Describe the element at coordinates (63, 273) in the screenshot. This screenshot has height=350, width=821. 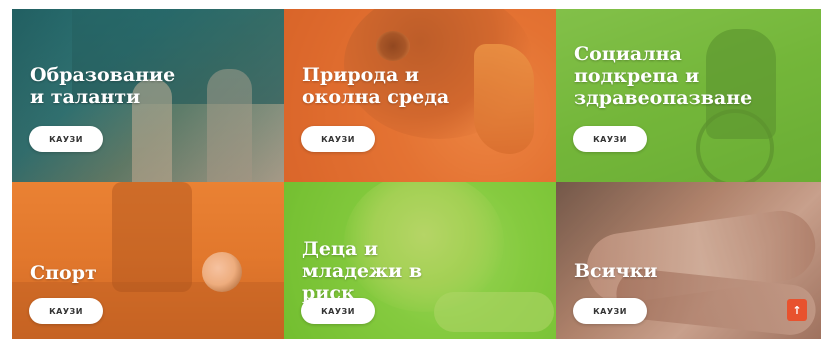
I see `tile-title: Спорт` at that location.